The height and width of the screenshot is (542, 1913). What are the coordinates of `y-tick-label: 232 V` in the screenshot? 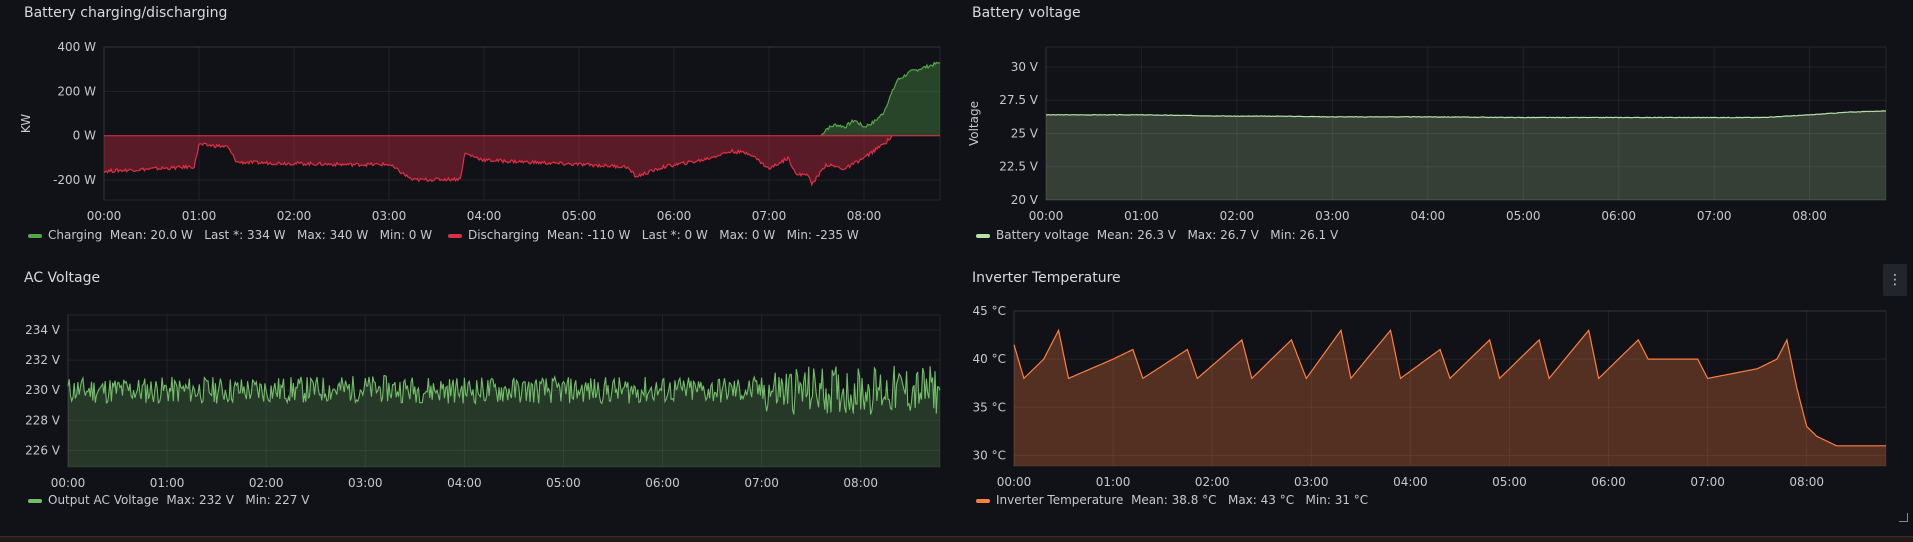 It's located at (43, 360).